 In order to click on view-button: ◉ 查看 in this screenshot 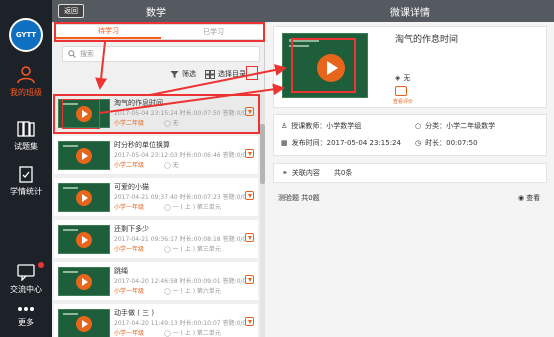, I will do `click(529, 198)`.